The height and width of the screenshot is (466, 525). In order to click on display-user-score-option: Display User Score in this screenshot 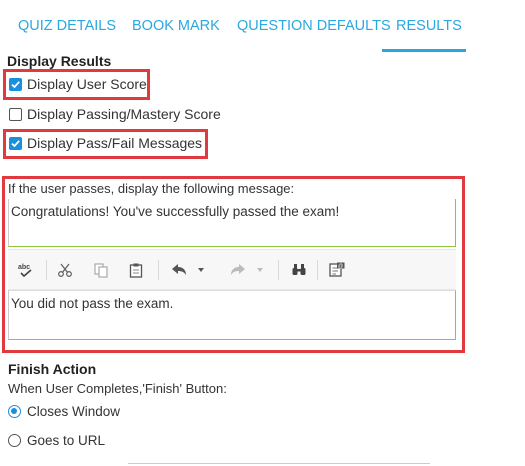, I will do `click(78, 84)`.